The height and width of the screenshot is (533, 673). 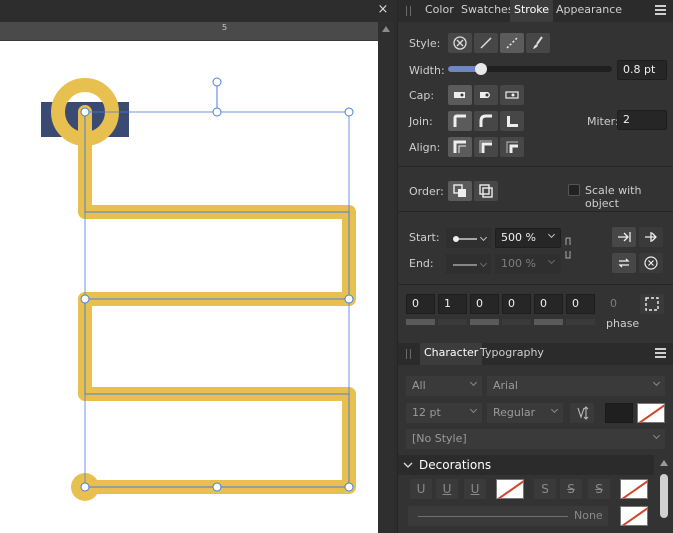 What do you see at coordinates (619, 413) in the screenshot?
I see `text-fill-swatch` at bounding box center [619, 413].